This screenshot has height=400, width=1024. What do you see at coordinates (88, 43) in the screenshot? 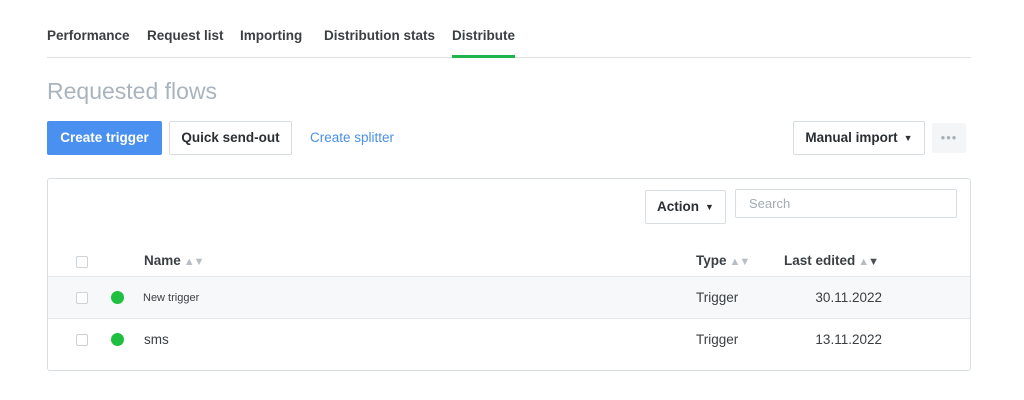
I see `tab-performance: Performance` at bounding box center [88, 43].